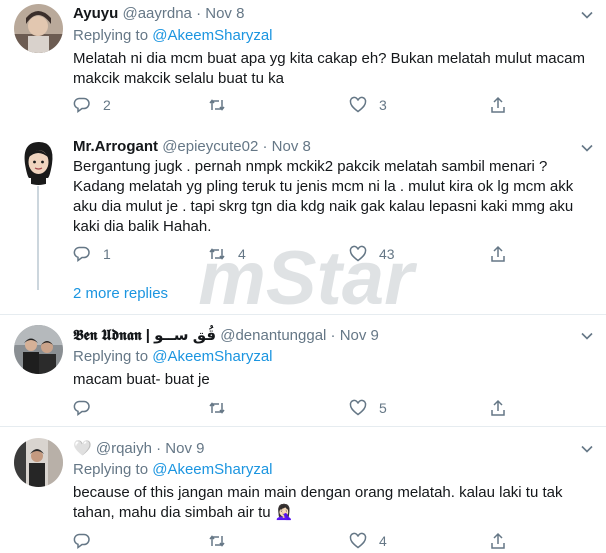 This screenshot has height=553, width=606. What do you see at coordinates (92, 254) in the screenshot?
I see `reply-button: 1` at bounding box center [92, 254].